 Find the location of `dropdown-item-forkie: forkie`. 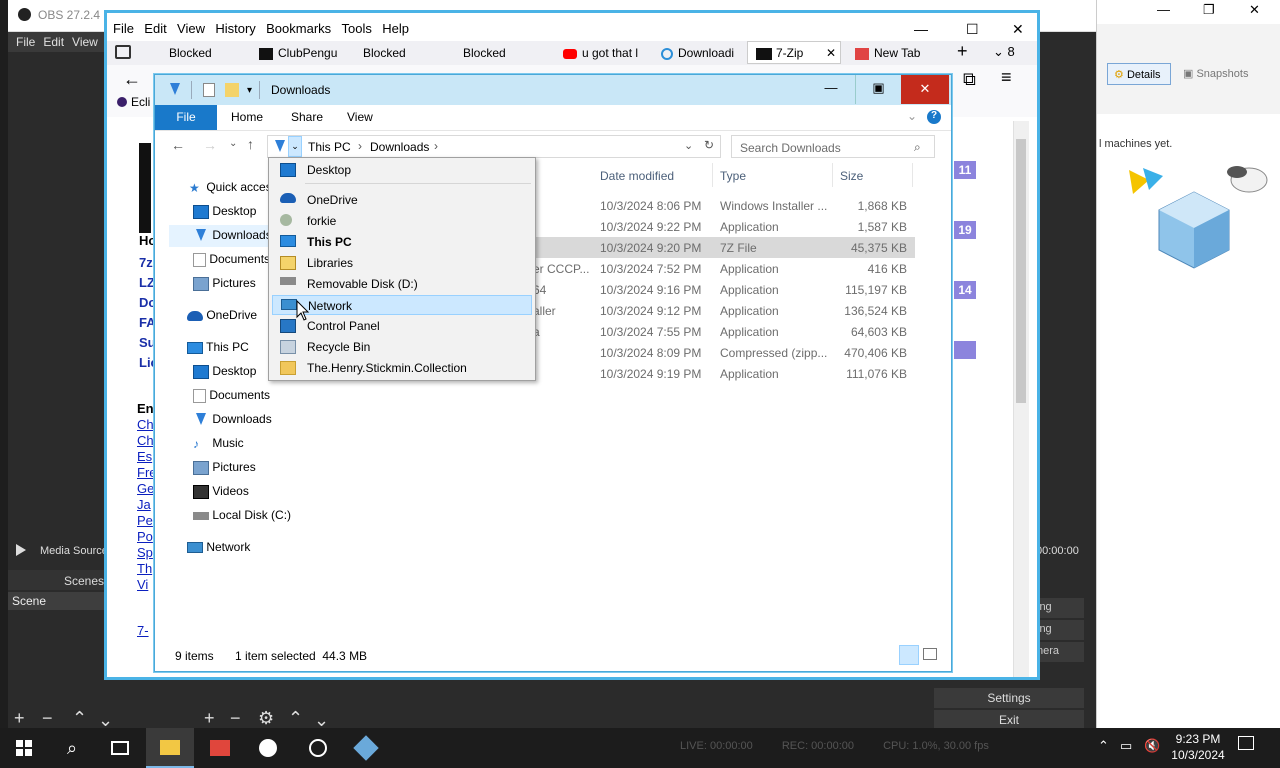

dropdown-item-forkie: forkie is located at coordinates (402, 221).